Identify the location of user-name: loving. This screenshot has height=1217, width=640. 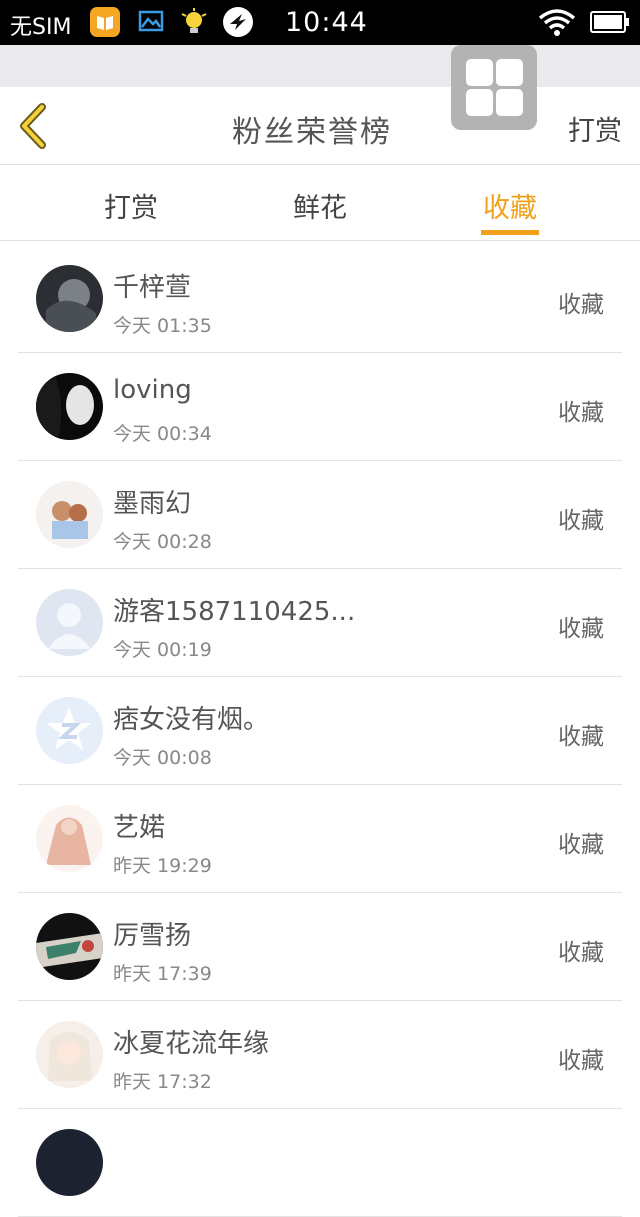
(152, 390).